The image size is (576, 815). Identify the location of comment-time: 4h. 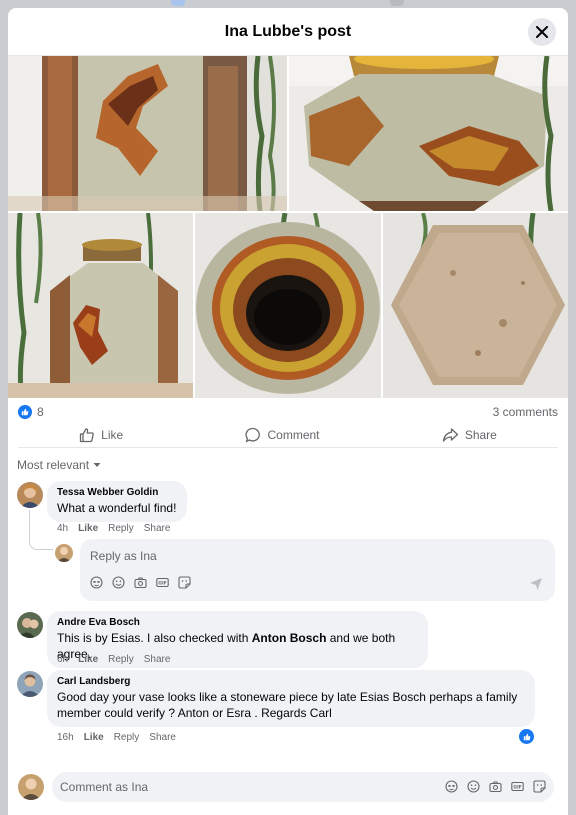
(62, 528).